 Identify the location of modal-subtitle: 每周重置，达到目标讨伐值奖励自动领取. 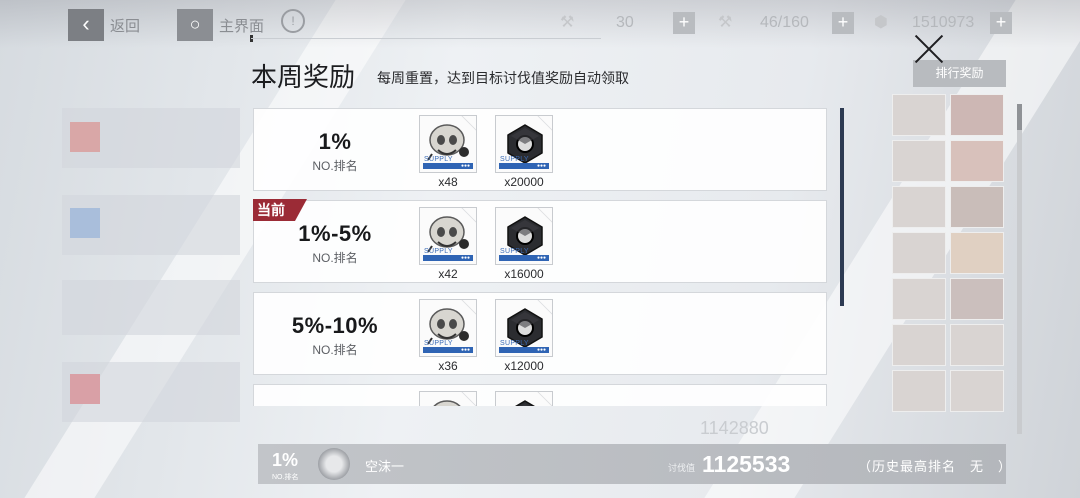
(503, 78).